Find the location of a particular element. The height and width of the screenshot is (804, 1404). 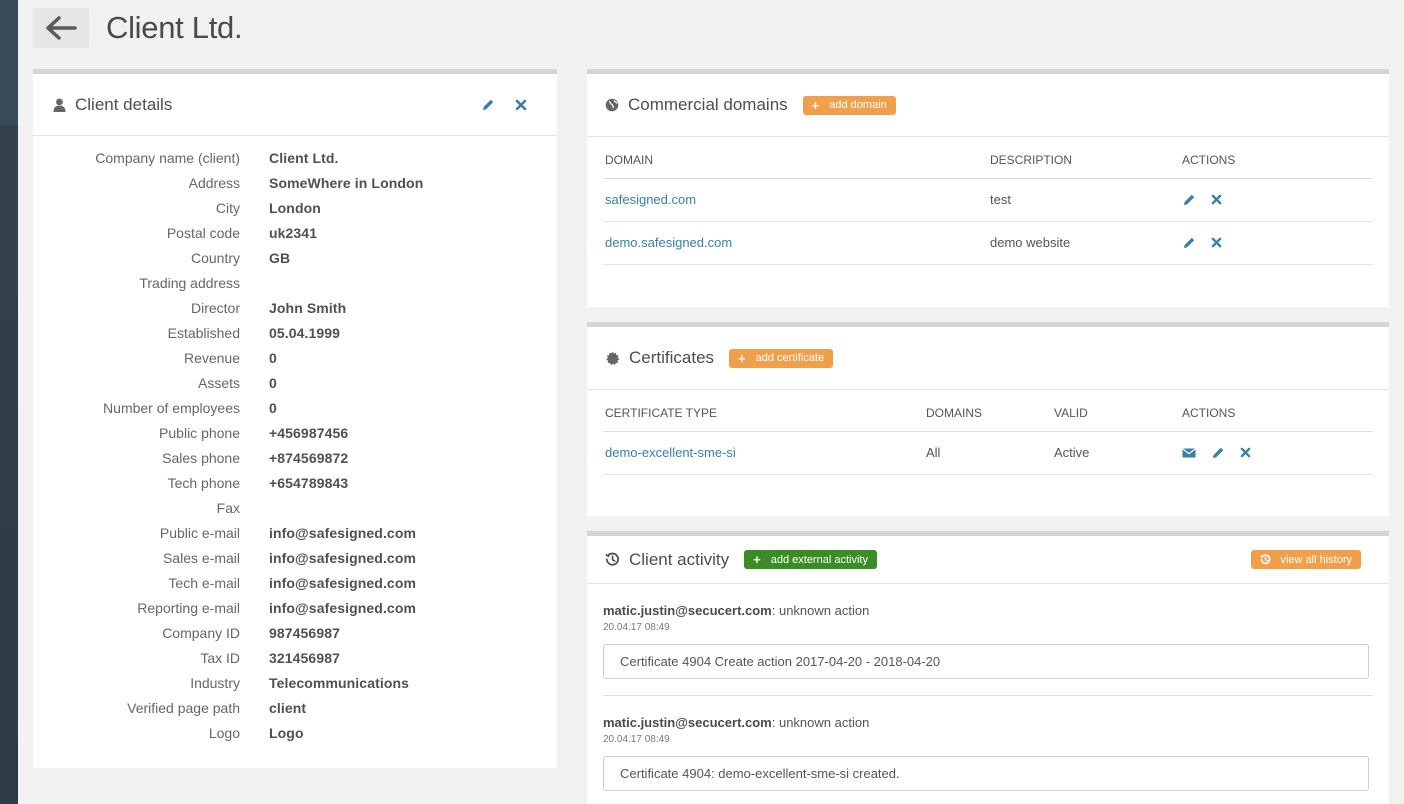

domain-link: safesigned.com is located at coordinates (650, 199).